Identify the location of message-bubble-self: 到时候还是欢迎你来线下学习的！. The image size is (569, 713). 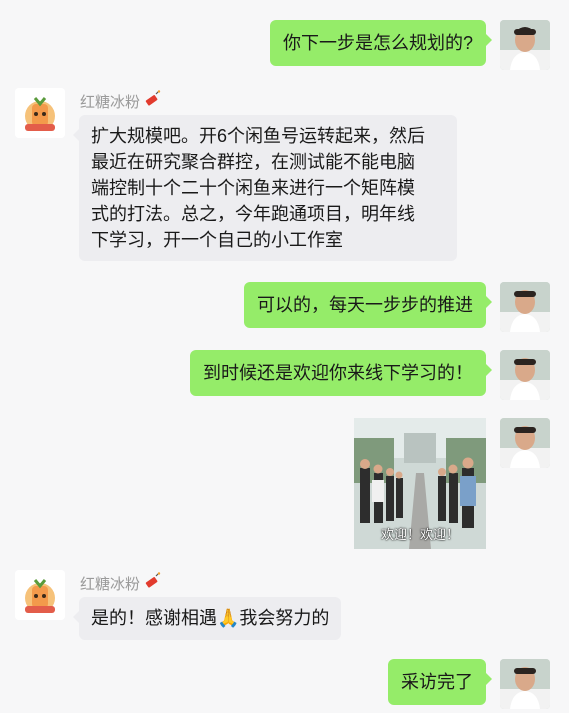
(341, 373).